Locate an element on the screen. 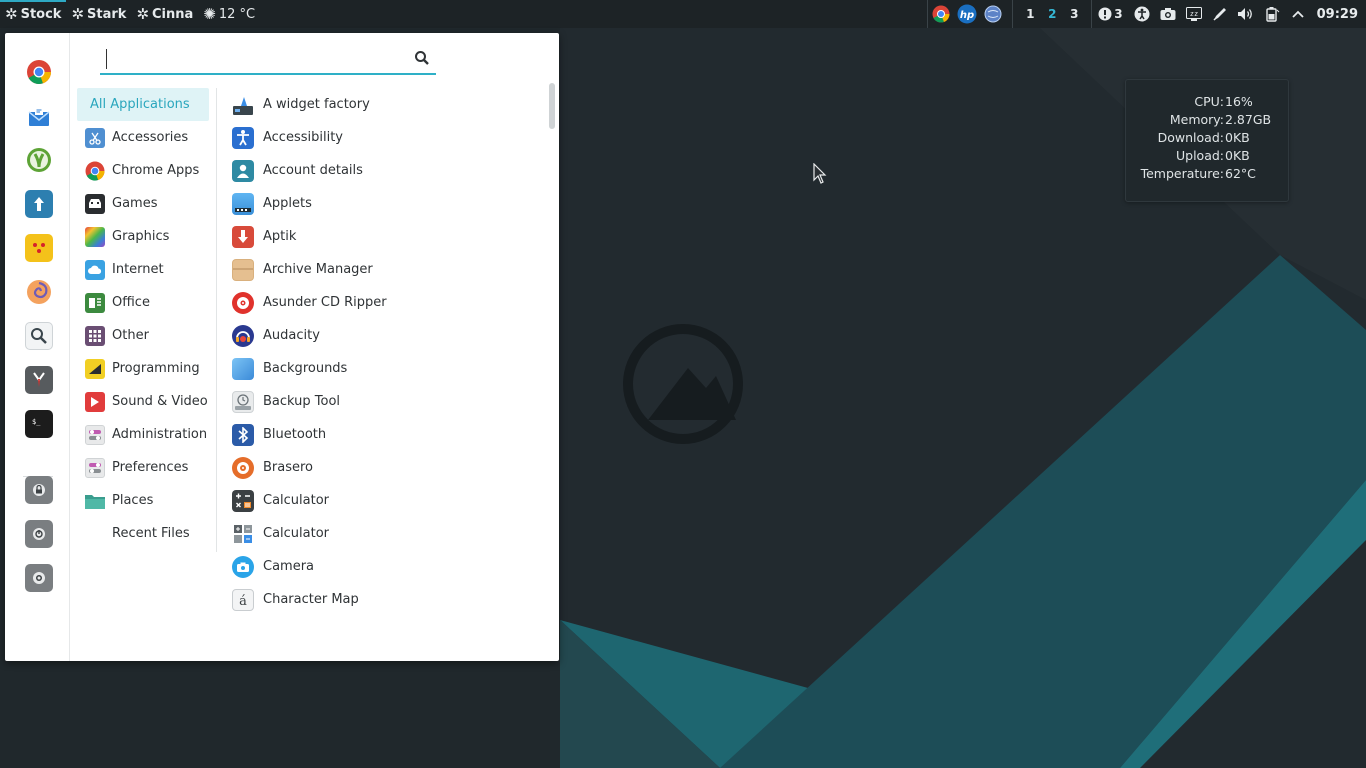 The height and width of the screenshot is (768, 1366). mail-icon is located at coordinates (39, 116).